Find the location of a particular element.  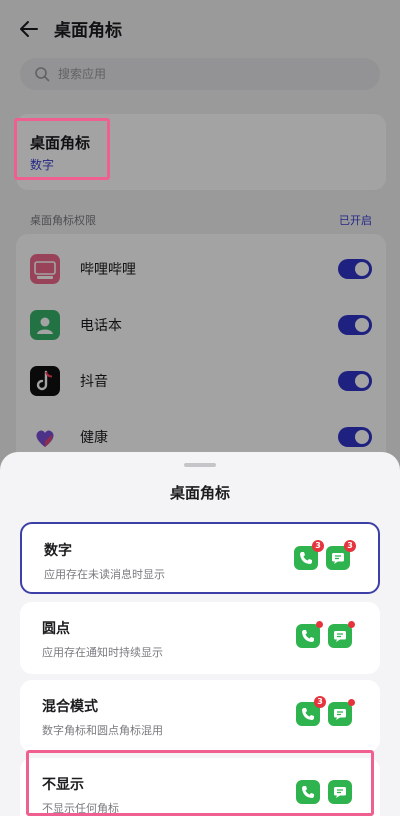

option-title: 数字 is located at coordinates (58, 551).